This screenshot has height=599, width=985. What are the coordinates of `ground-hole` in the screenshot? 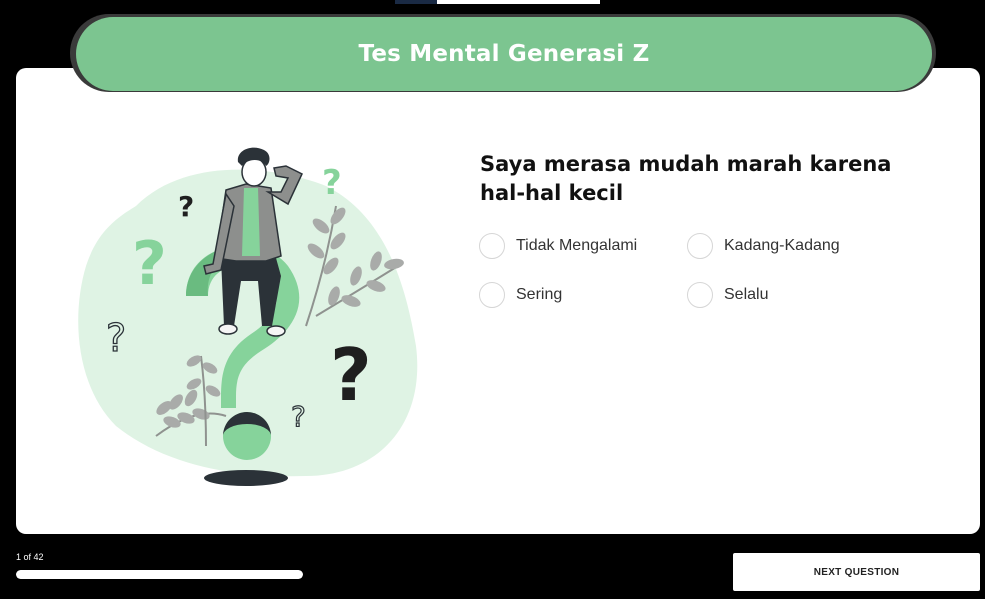 It's located at (246, 478).